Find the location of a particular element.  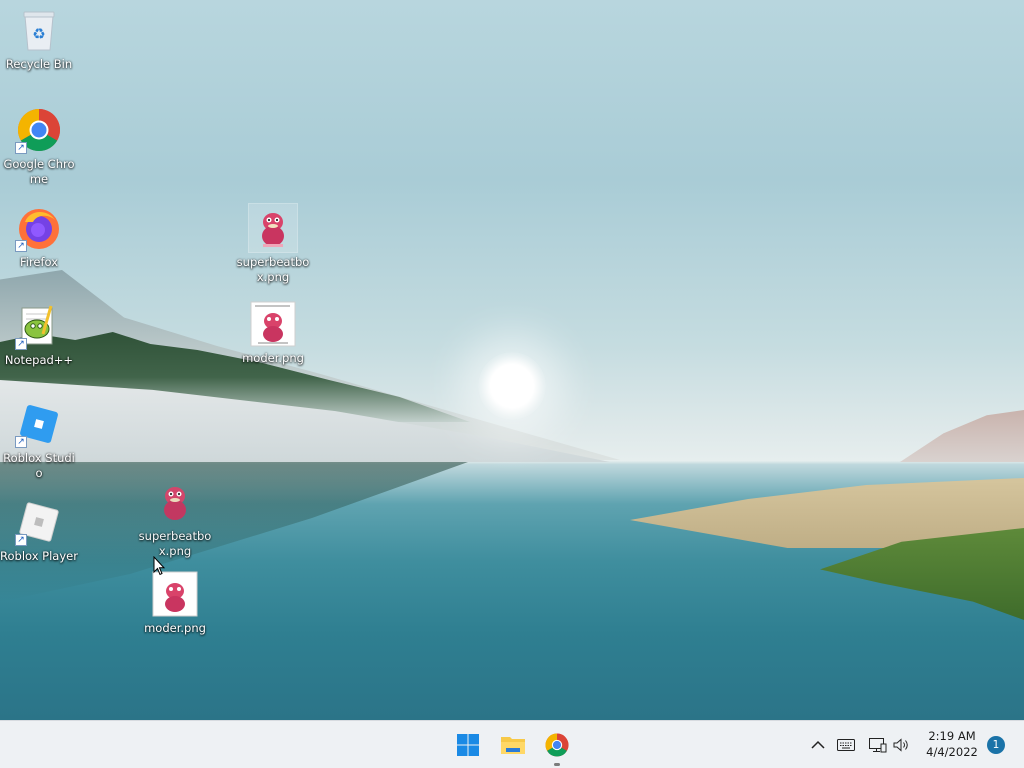

icon-label: Firefox is located at coordinates (39, 262).